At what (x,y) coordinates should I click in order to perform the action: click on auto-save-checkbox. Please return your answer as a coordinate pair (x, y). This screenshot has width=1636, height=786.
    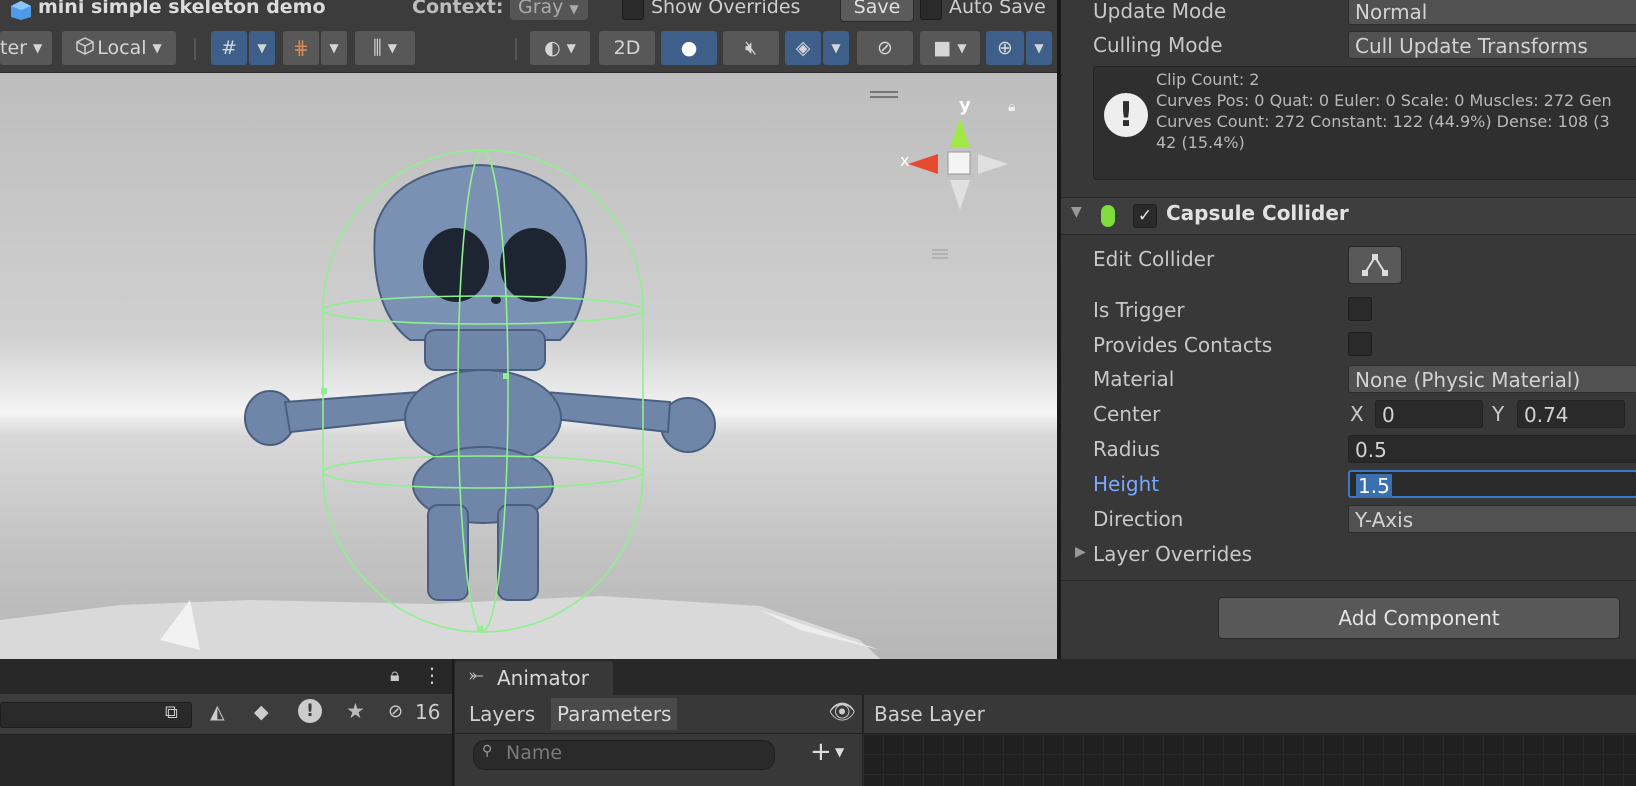
    Looking at the image, I should click on (931, 10).